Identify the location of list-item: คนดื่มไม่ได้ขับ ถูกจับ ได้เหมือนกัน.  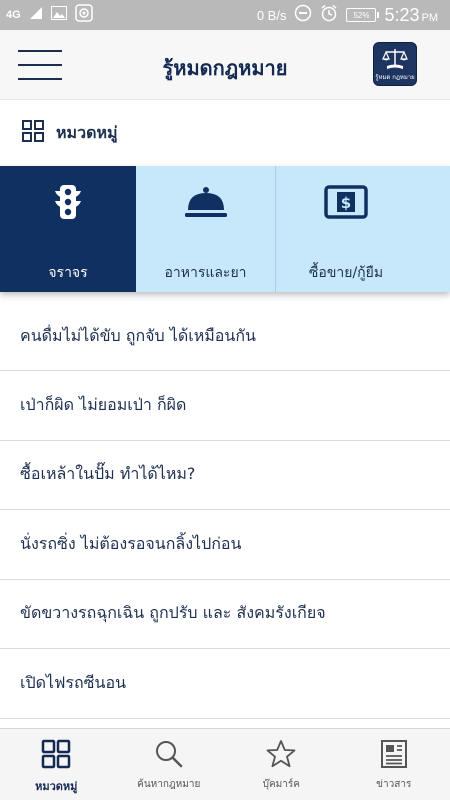
(225, 336).